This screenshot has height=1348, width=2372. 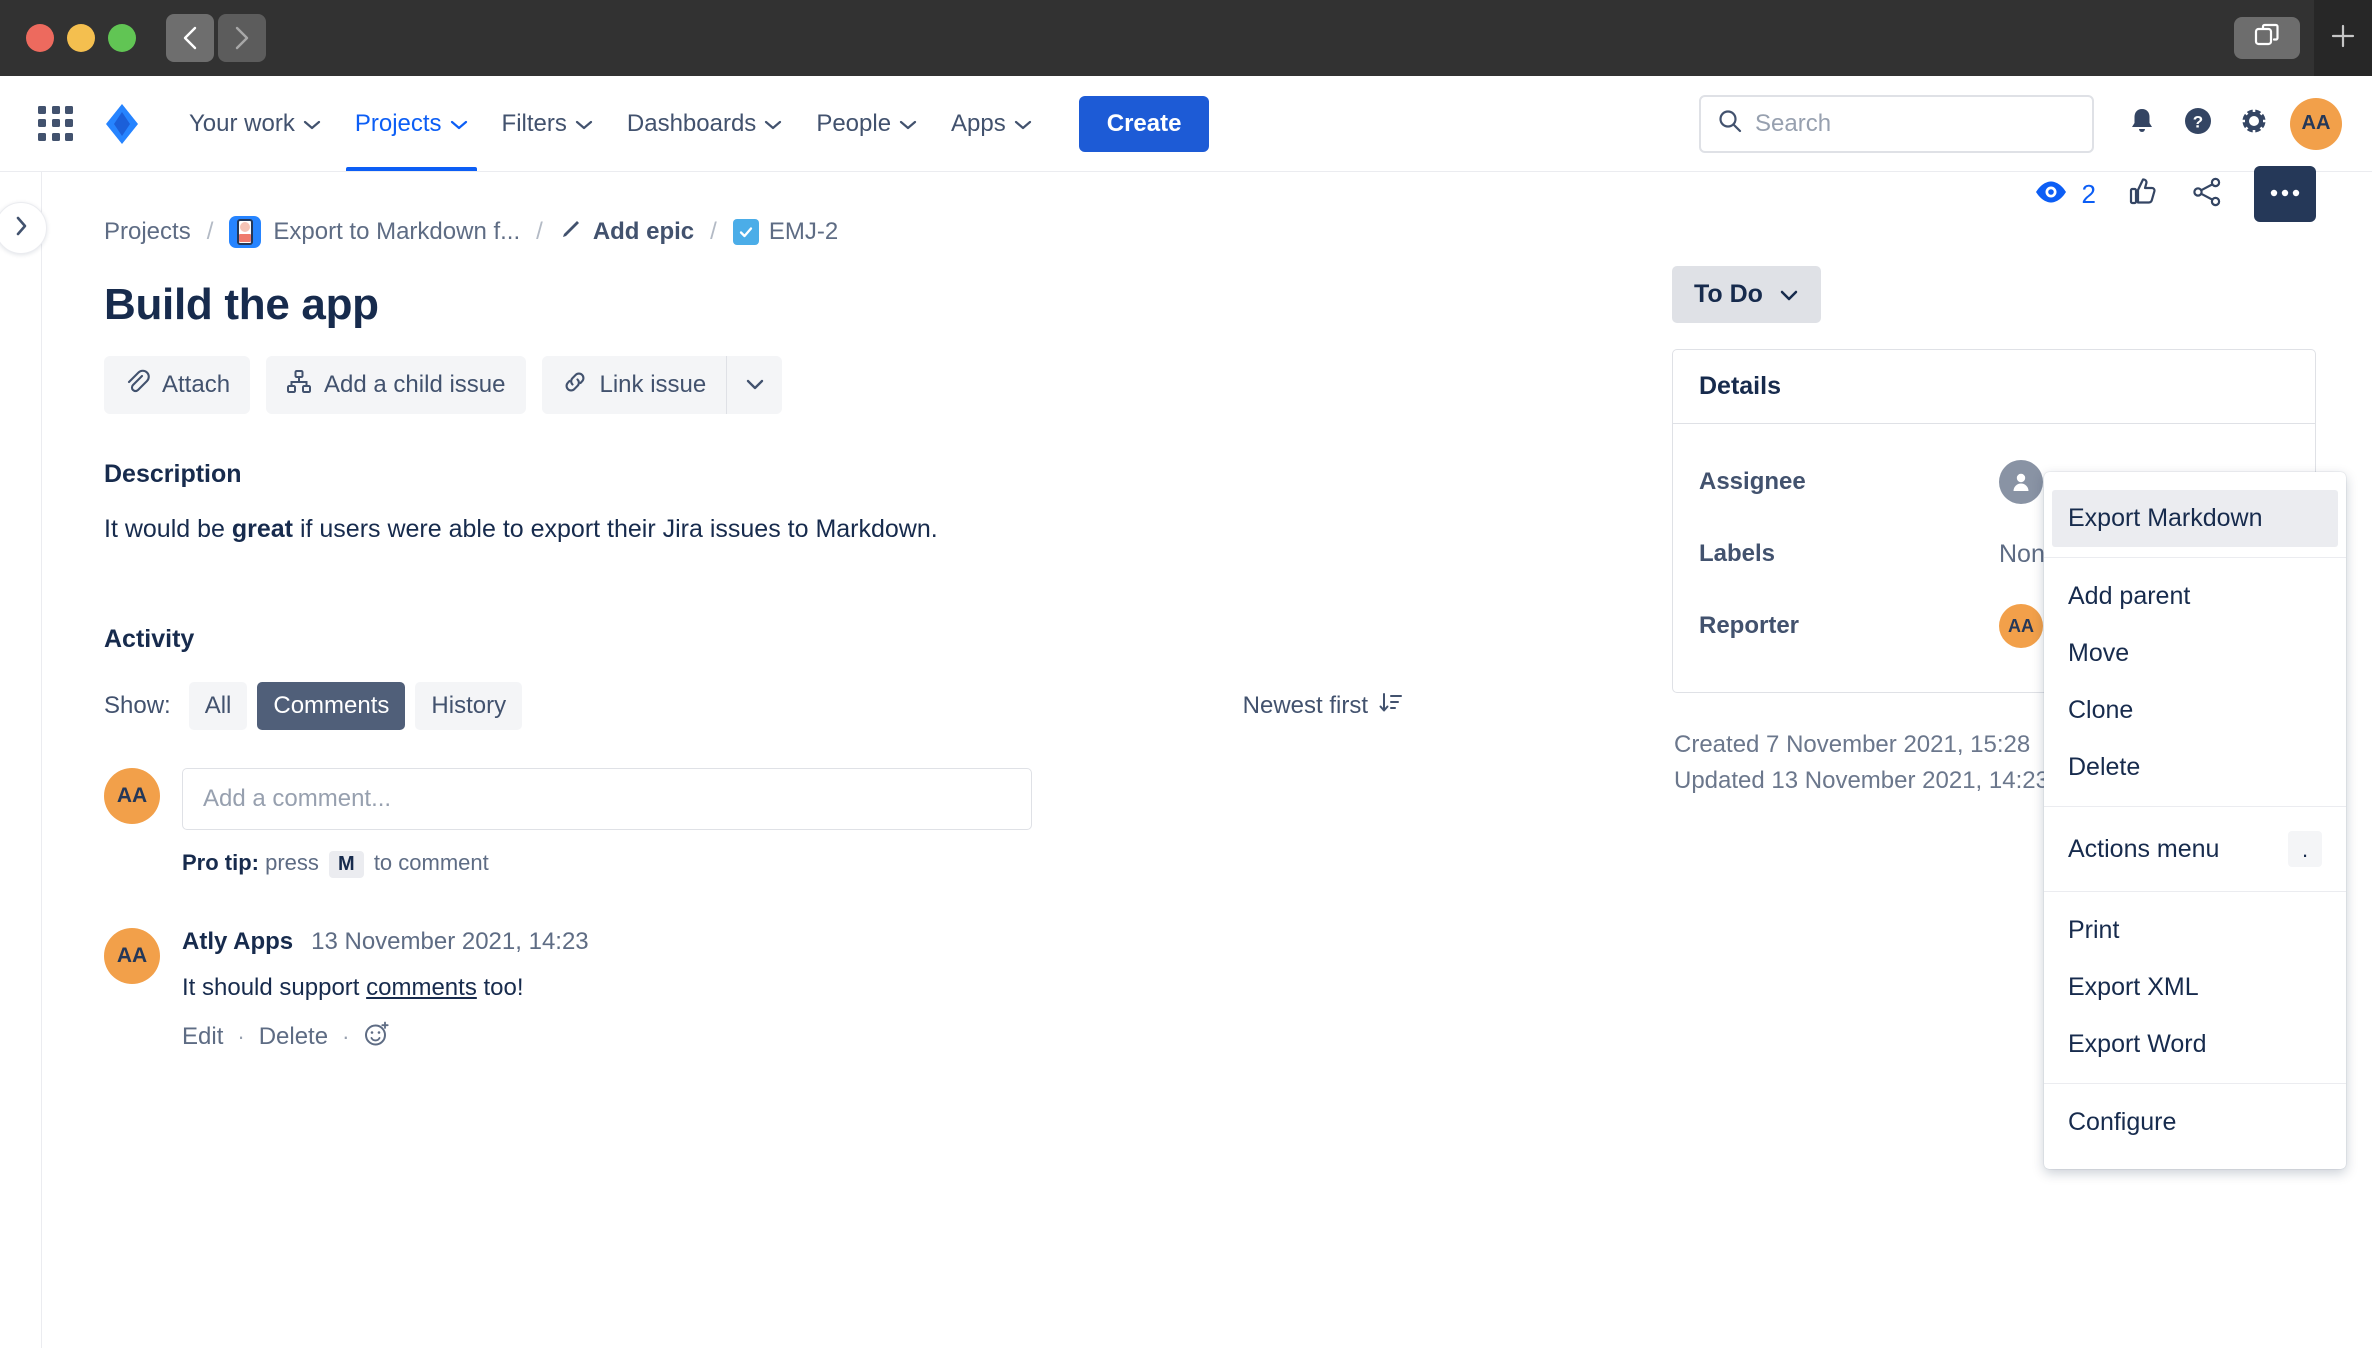 I want to click on share-button, so click(x=2207, y=194).